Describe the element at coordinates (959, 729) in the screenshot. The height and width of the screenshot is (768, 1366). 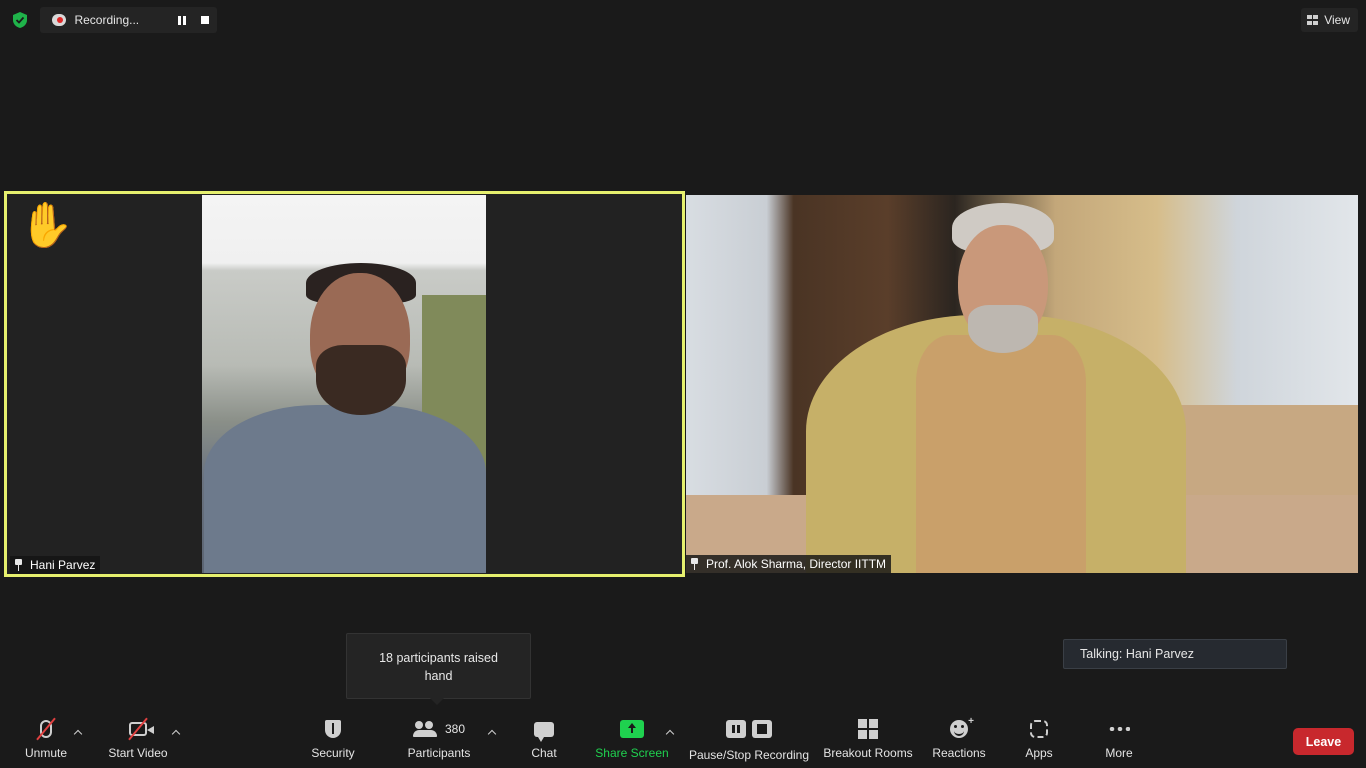
I see `reactions-smiley-icon` at that location.